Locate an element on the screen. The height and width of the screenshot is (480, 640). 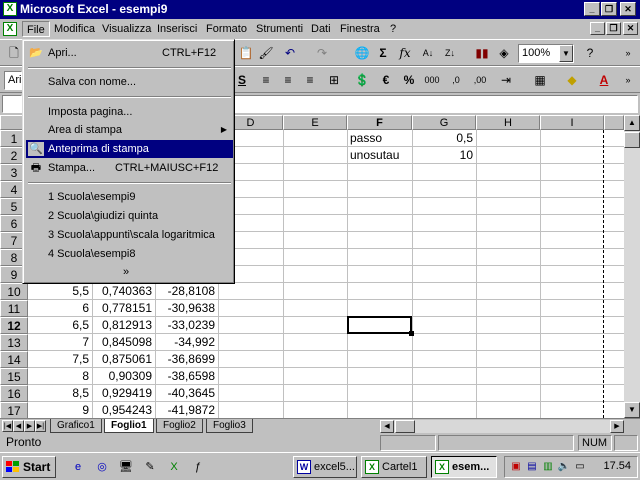
desktop-icon: 🖥 is located at coordinates (126, 467).